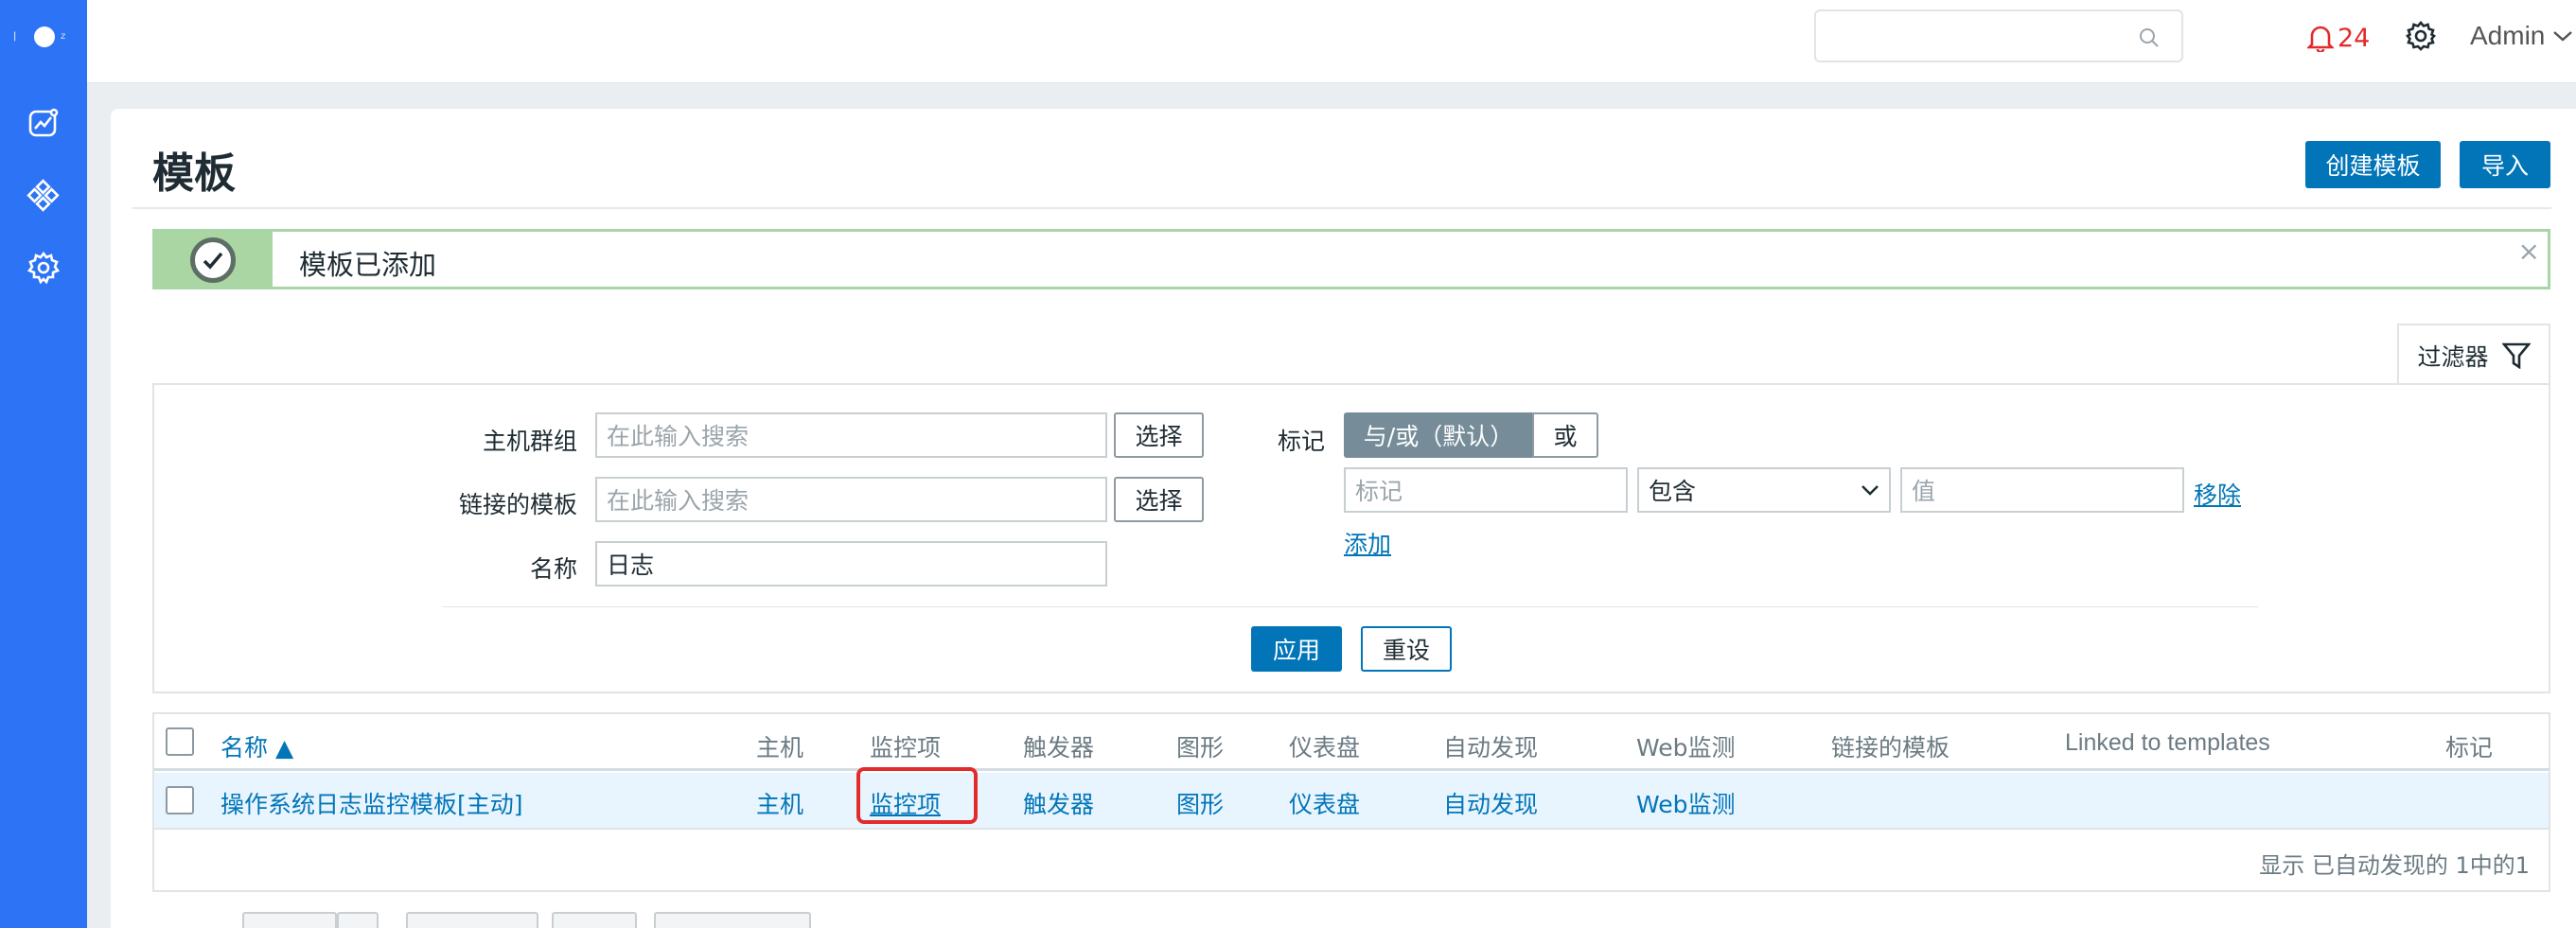 Image resolution: width=2576 pixels, height=928 pixels. I want to click on create-template-button: 创建模板, so click(2373, 165).